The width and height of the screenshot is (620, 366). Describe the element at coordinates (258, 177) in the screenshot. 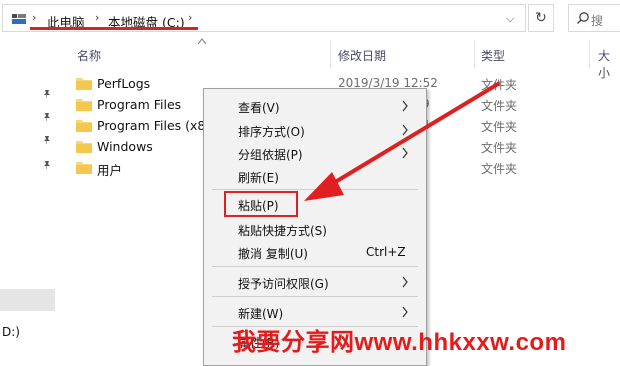

I see `menu-item-refresh: 刷新(E)` at that location.